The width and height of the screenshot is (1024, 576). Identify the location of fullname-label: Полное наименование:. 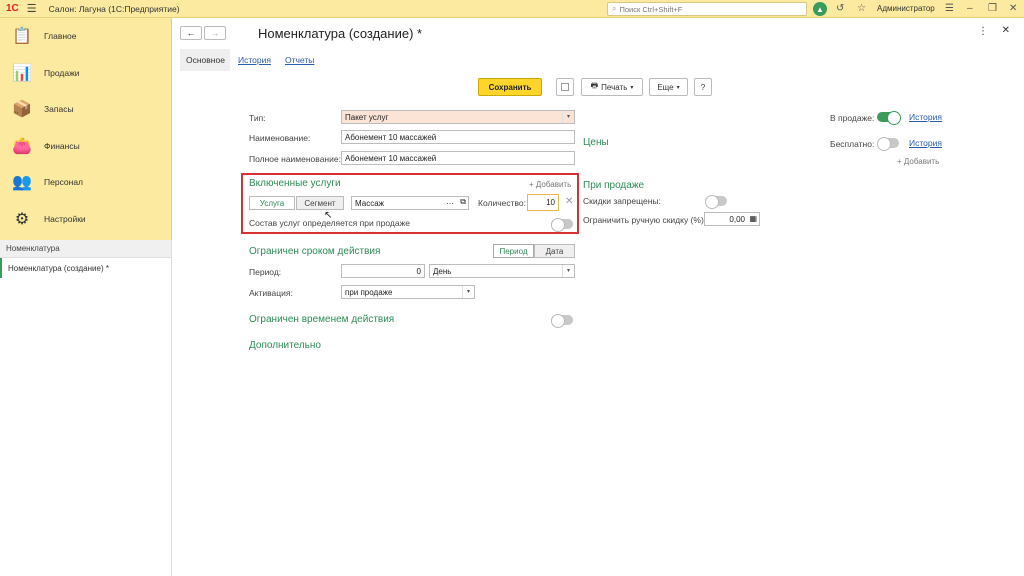
(295, 159).